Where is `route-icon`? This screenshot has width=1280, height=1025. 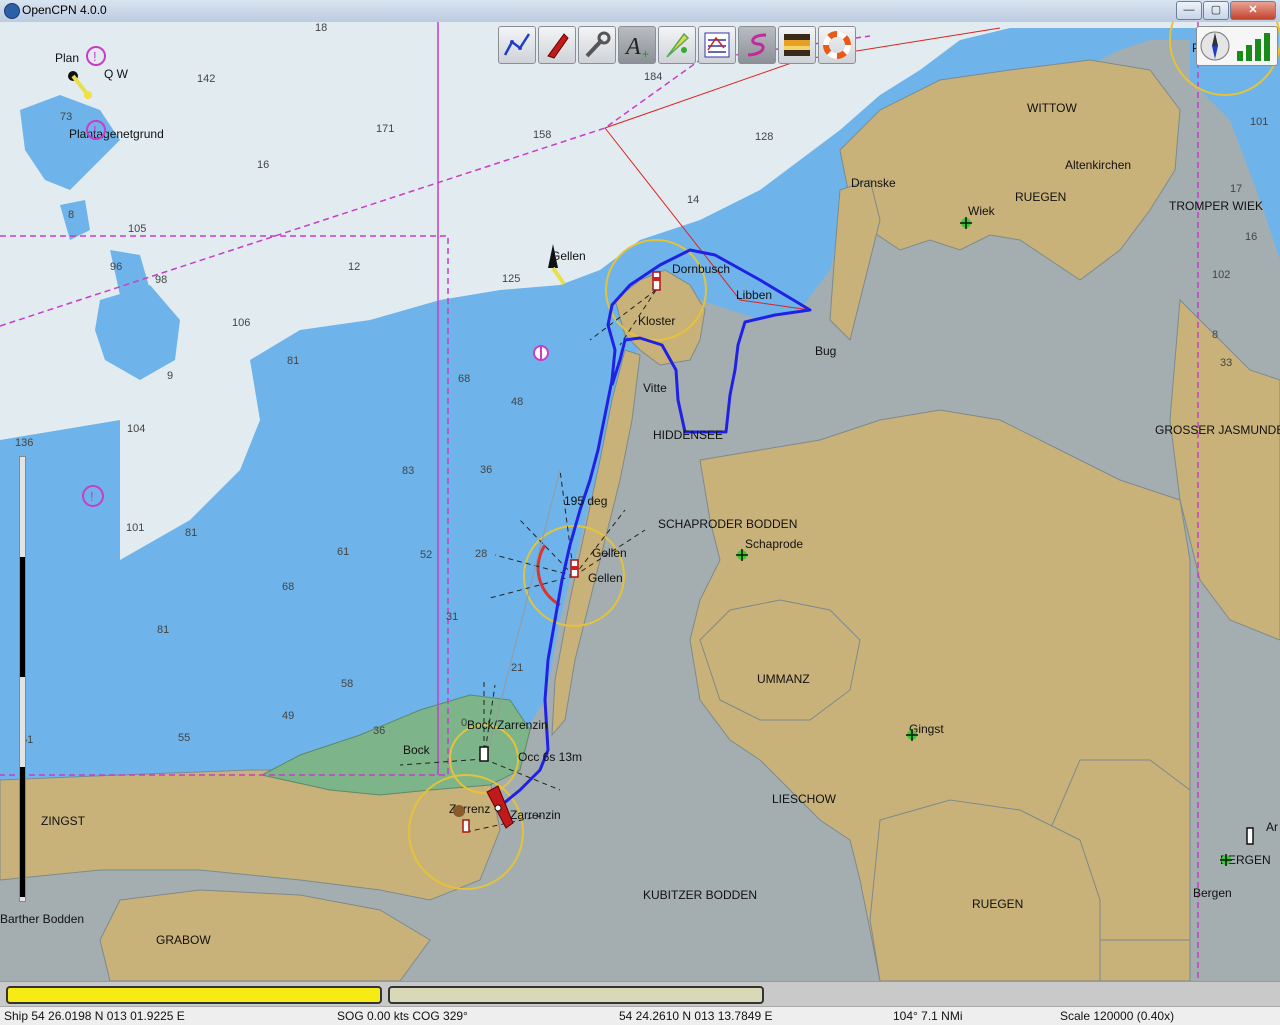
route-icon is located at coordinates (517, 44).